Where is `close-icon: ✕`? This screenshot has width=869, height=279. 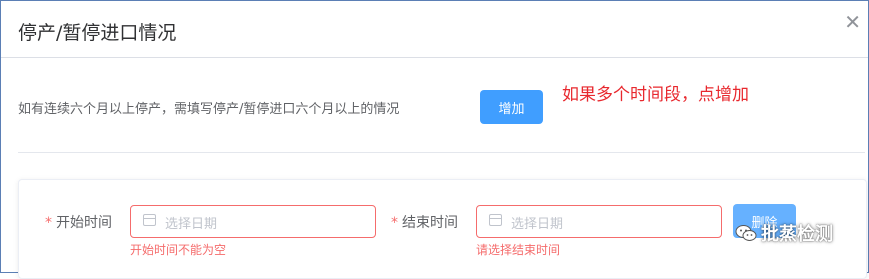 close-icon: ✕ is located at coordinates (852, 22).